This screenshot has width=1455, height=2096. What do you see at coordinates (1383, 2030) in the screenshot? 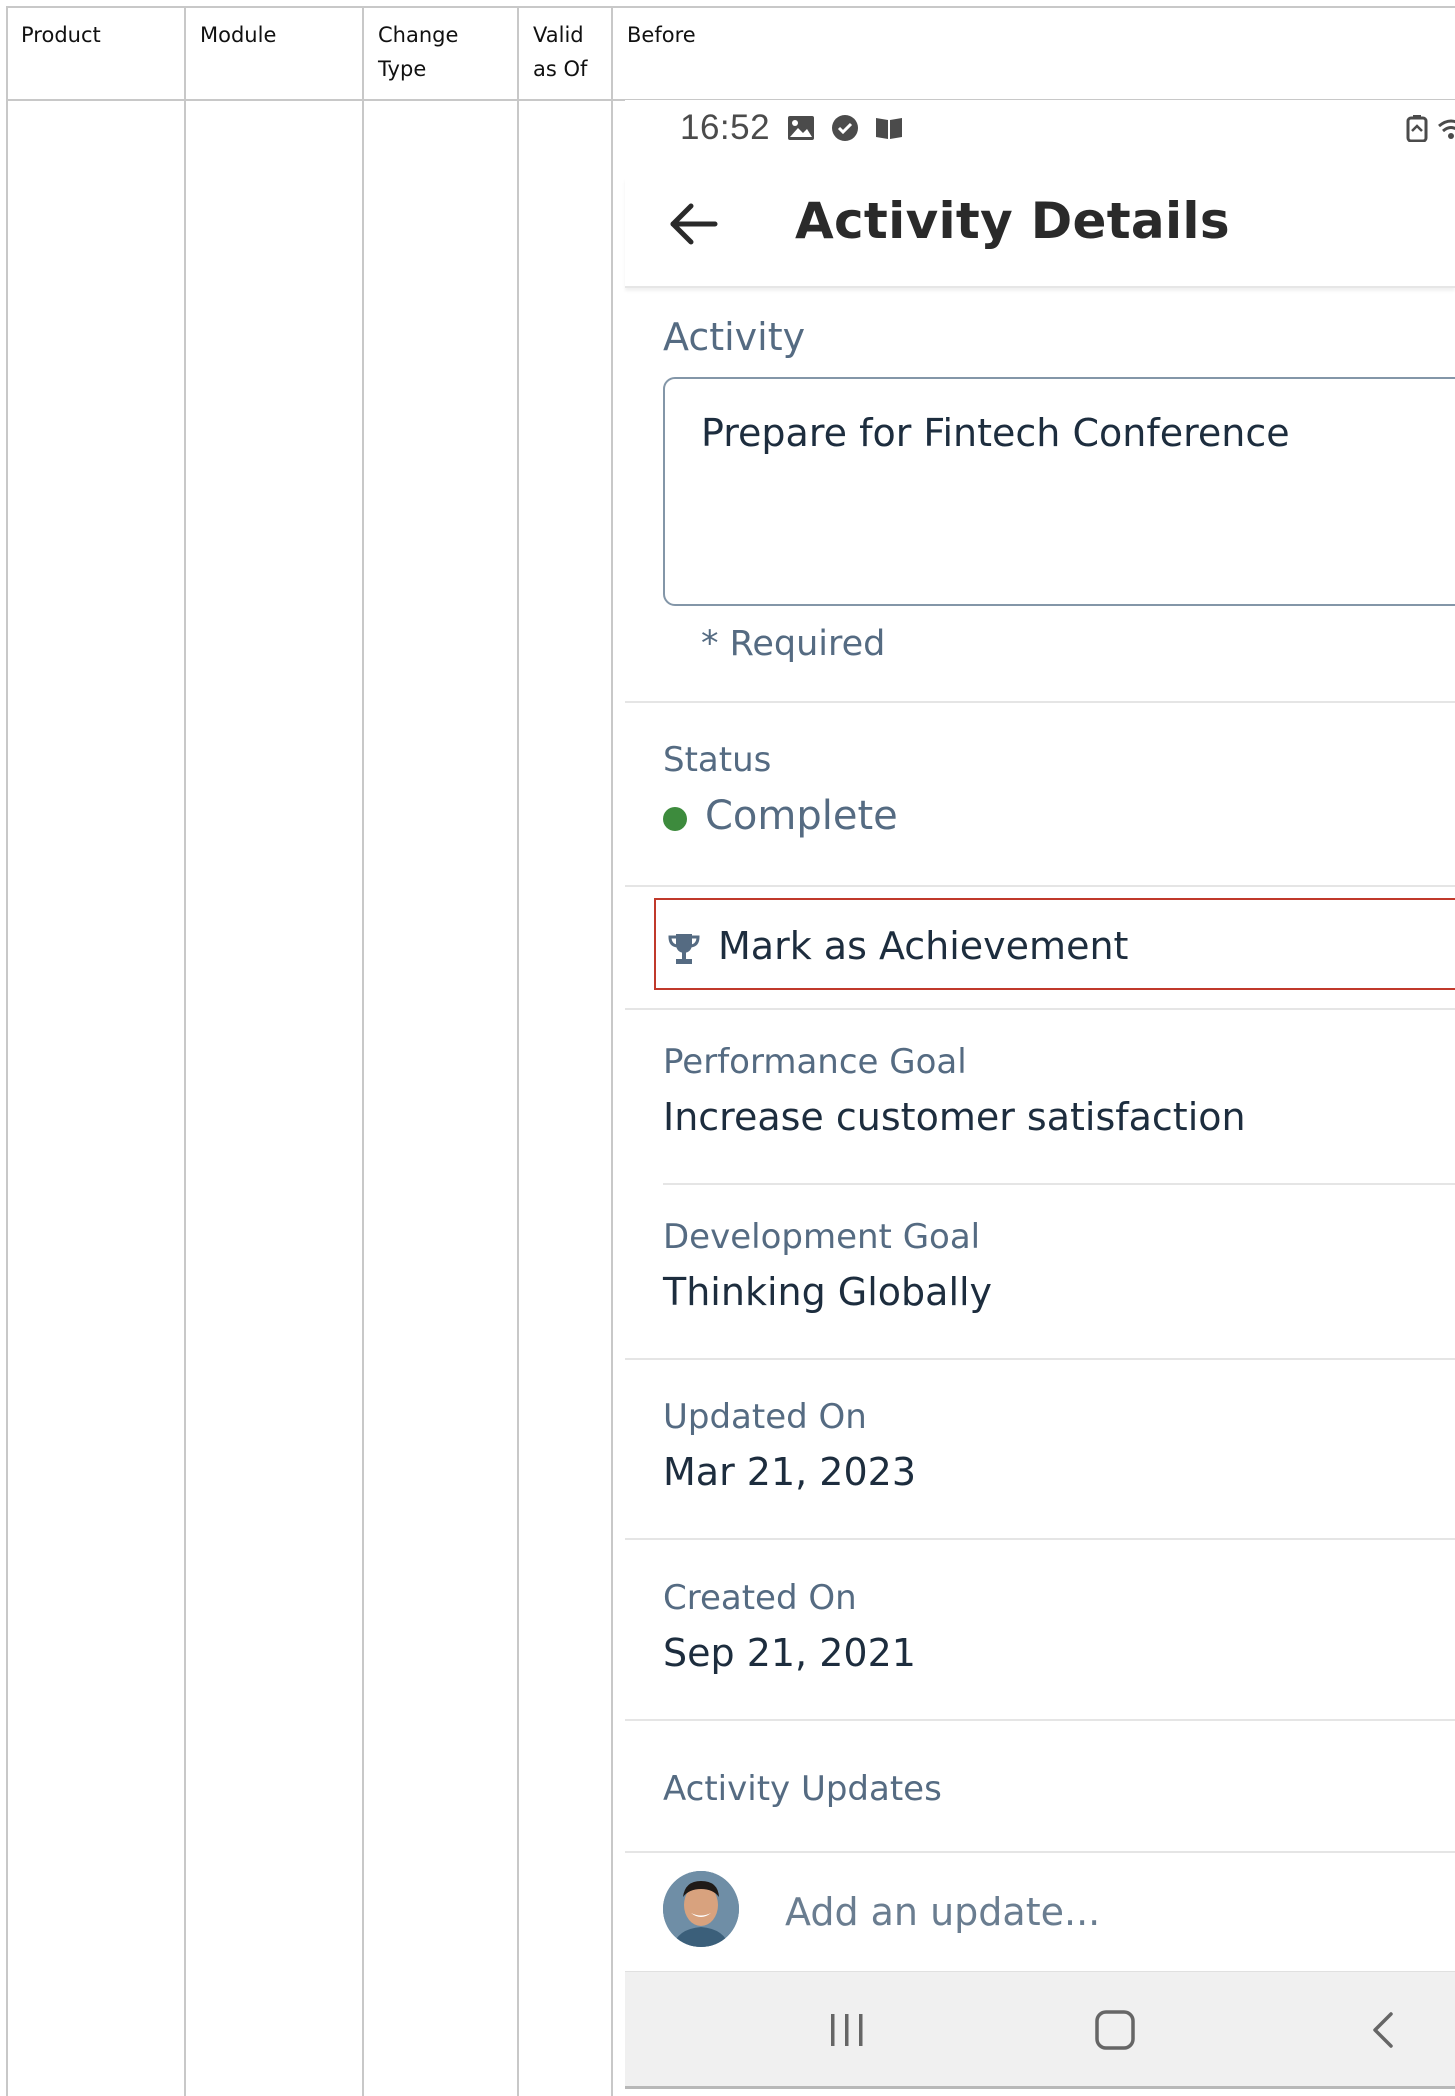
I see `back-chevron-icon` at bounding box center [1383, 2030].